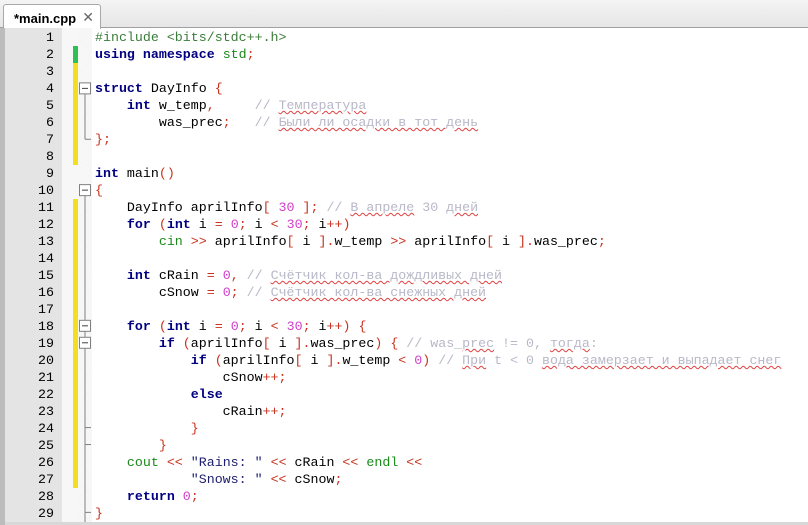 The height and width of the screenshot is (525, 808). What do you see at coordinates (406, 37) in the screenshot?
I see `code-line: 1 #include <bits/stdc++.h>` at bounding box center [406, 37].